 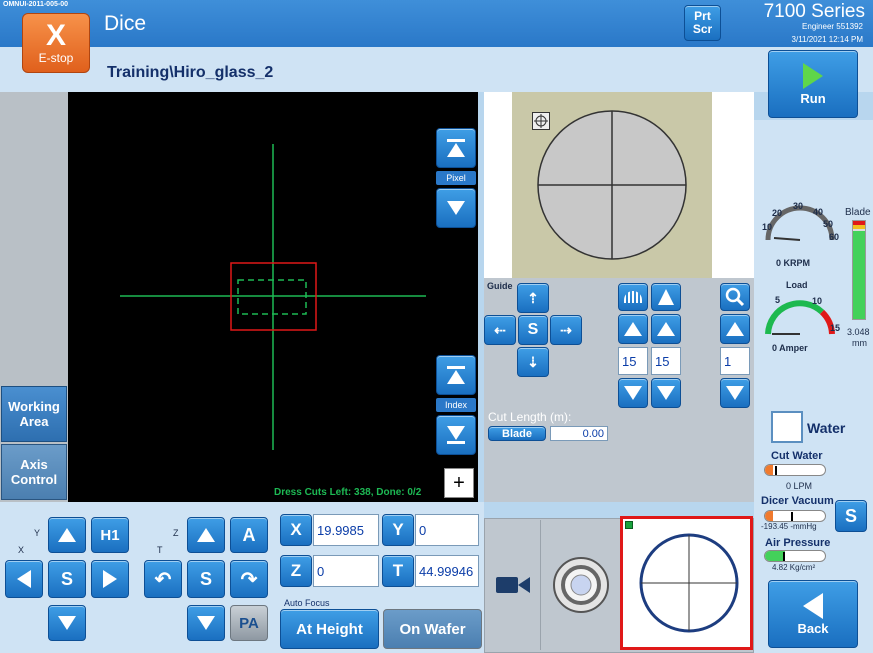 I want to click on crosshair-icon, so click(x=541, y=121).